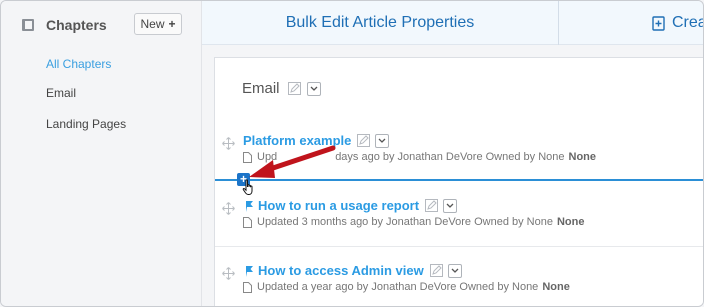 The width and height of the screenshot is (704, 307). Describe the element at coordinates (292, 161) in the screenshot. I see `annotation-arrow-icon` at that location.